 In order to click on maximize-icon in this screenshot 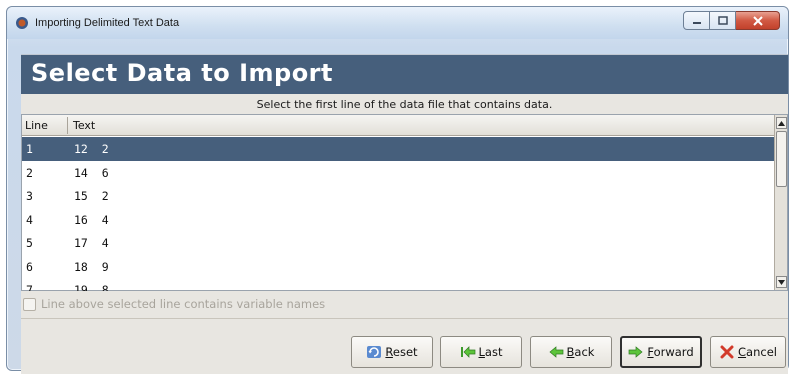, I will do `click(722, 20)`.